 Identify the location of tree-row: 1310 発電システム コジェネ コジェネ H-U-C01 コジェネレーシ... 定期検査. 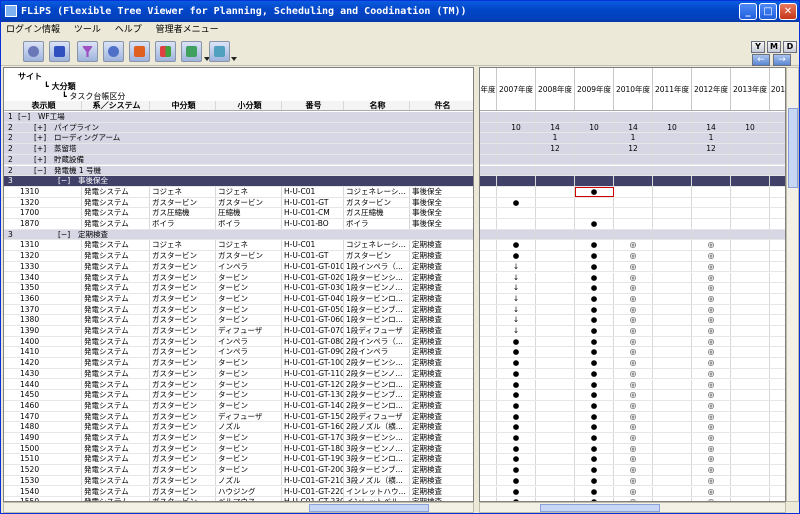
(238, 246).